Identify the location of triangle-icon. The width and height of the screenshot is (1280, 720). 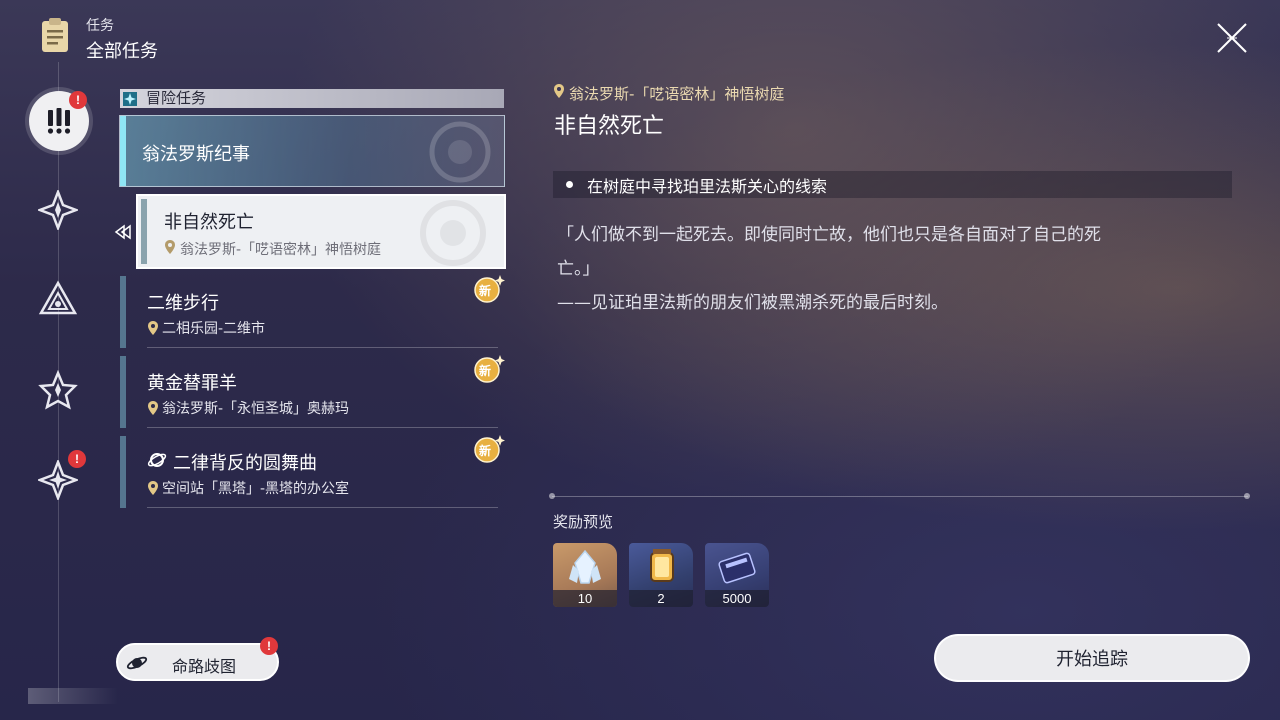
(58, 297).